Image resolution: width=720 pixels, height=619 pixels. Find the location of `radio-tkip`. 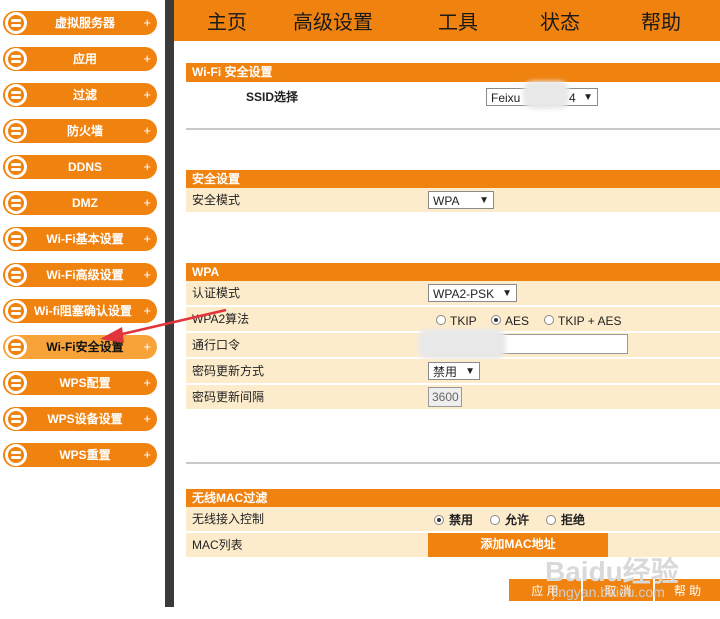

radio-tkip is located at coordinates (441, 320).